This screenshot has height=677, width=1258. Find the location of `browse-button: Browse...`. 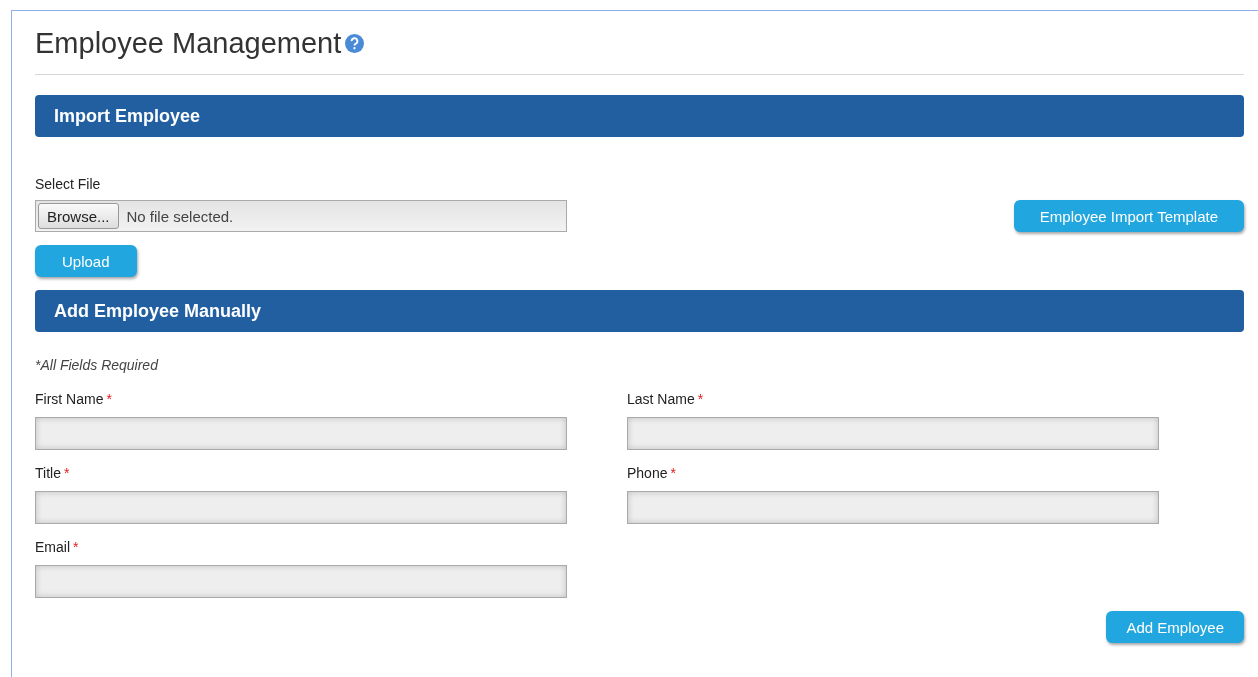

browse-button: Browse... is located at coordinates (78, 216).